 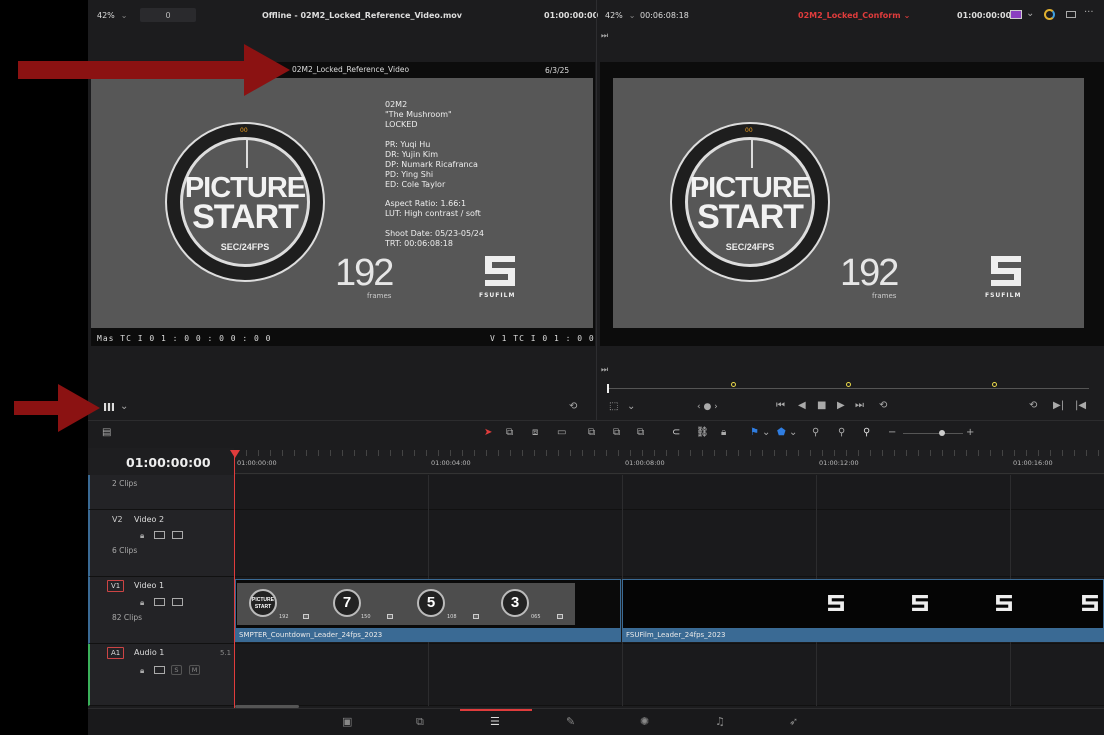 What do you see at coordinates (109, 407) in the screenshot?
I see `checkerboard-icon` at bounding box center [109, 407].